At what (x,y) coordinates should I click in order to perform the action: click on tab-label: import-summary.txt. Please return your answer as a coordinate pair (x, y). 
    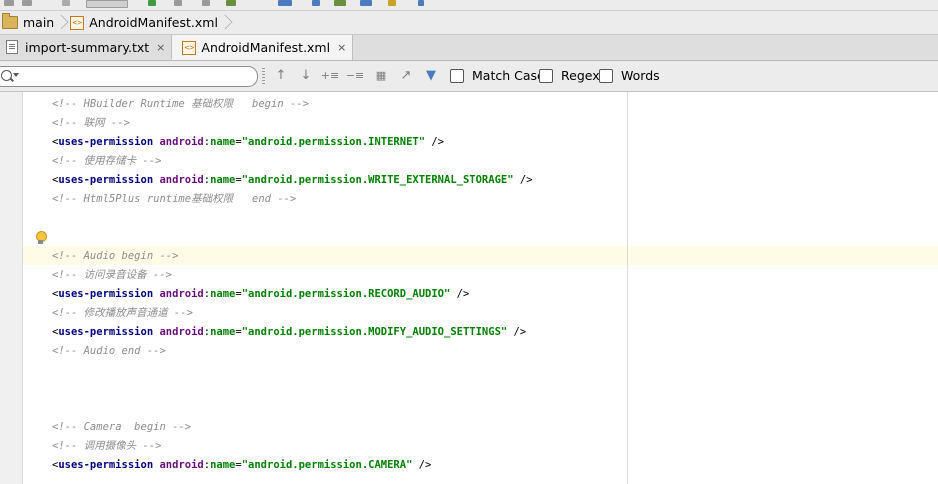
    Looking at the image, I should click on (87, 47).